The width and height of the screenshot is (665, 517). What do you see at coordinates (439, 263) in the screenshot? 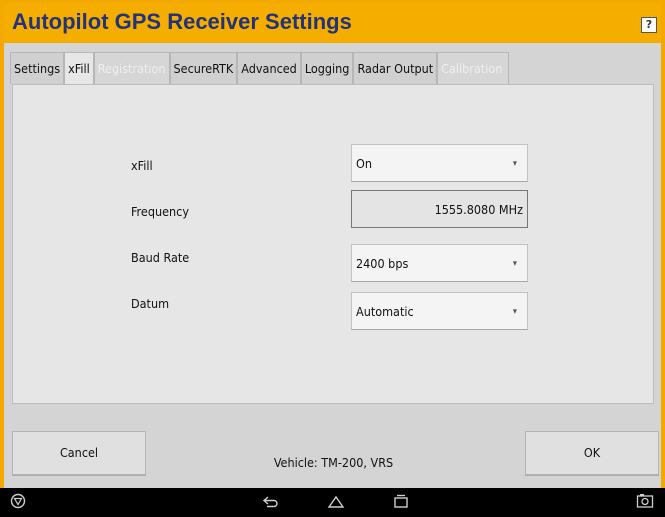
I see `baud-rate-dropdown: 2400 bps ▾` at bounding box center [439, 263].